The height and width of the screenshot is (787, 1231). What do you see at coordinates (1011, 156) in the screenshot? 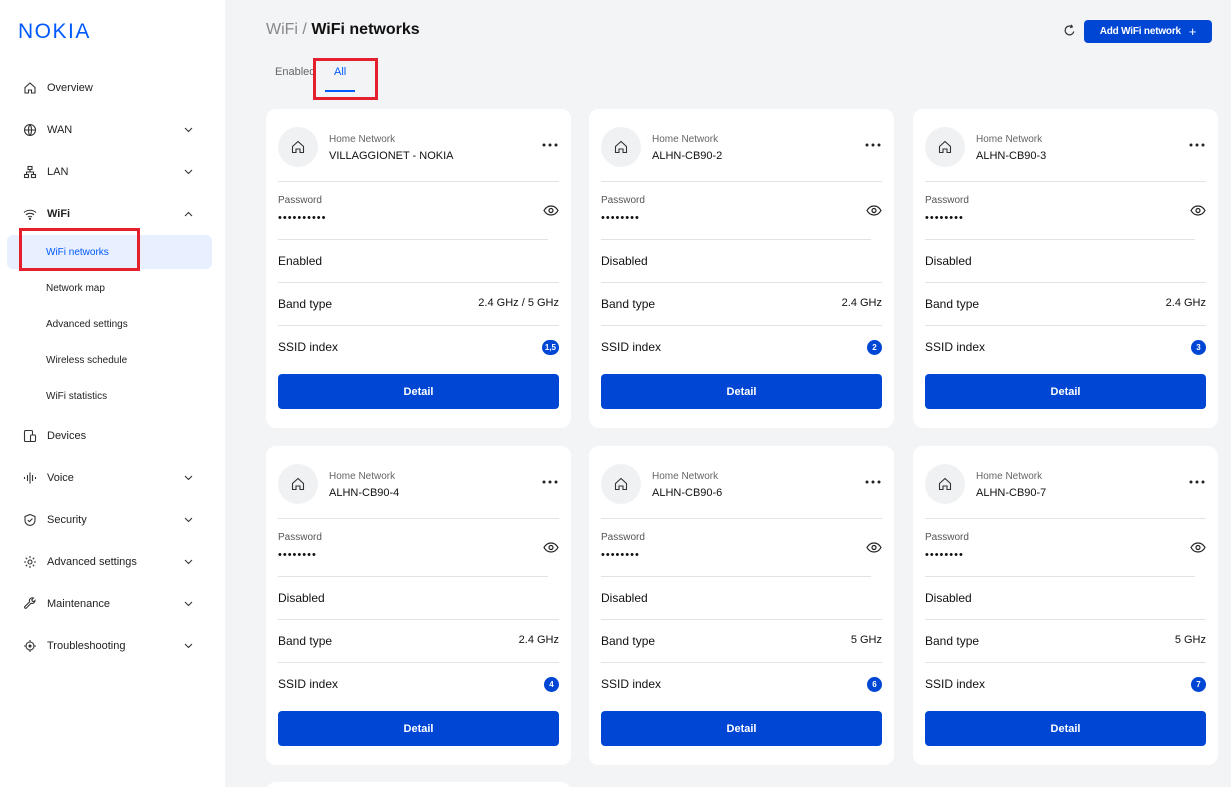
I see `network-name: ALHN-CB90-3` at bounding box center [1011, 156].